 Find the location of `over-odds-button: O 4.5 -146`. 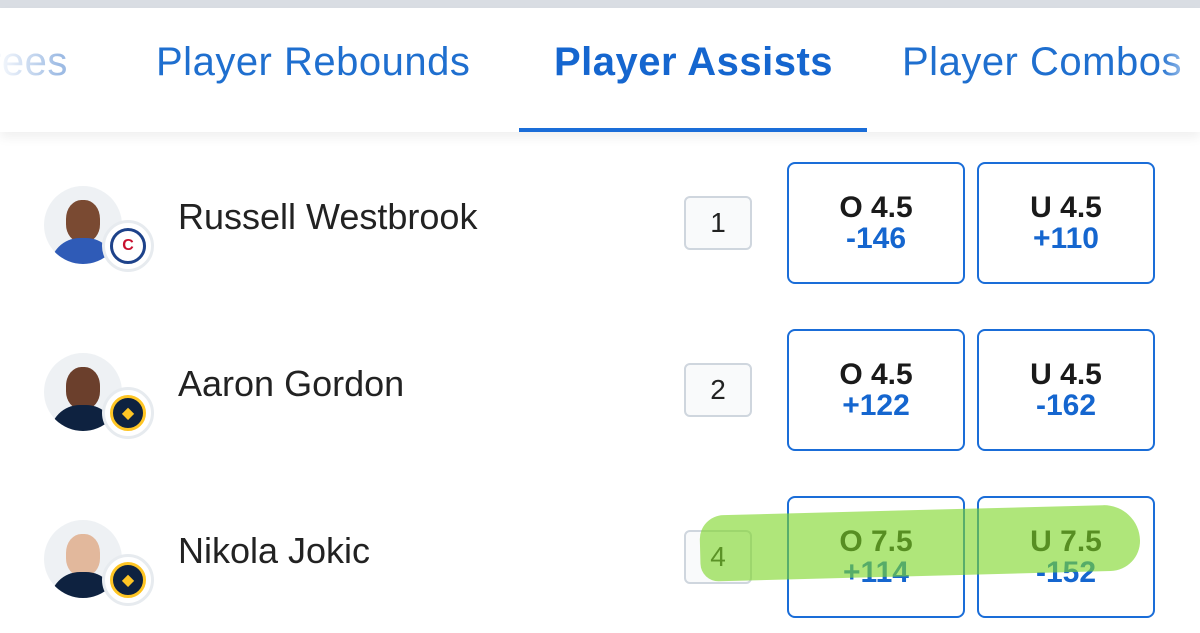

over-odds-button: O 4.5 -146 is located at coordinates (876, 223).